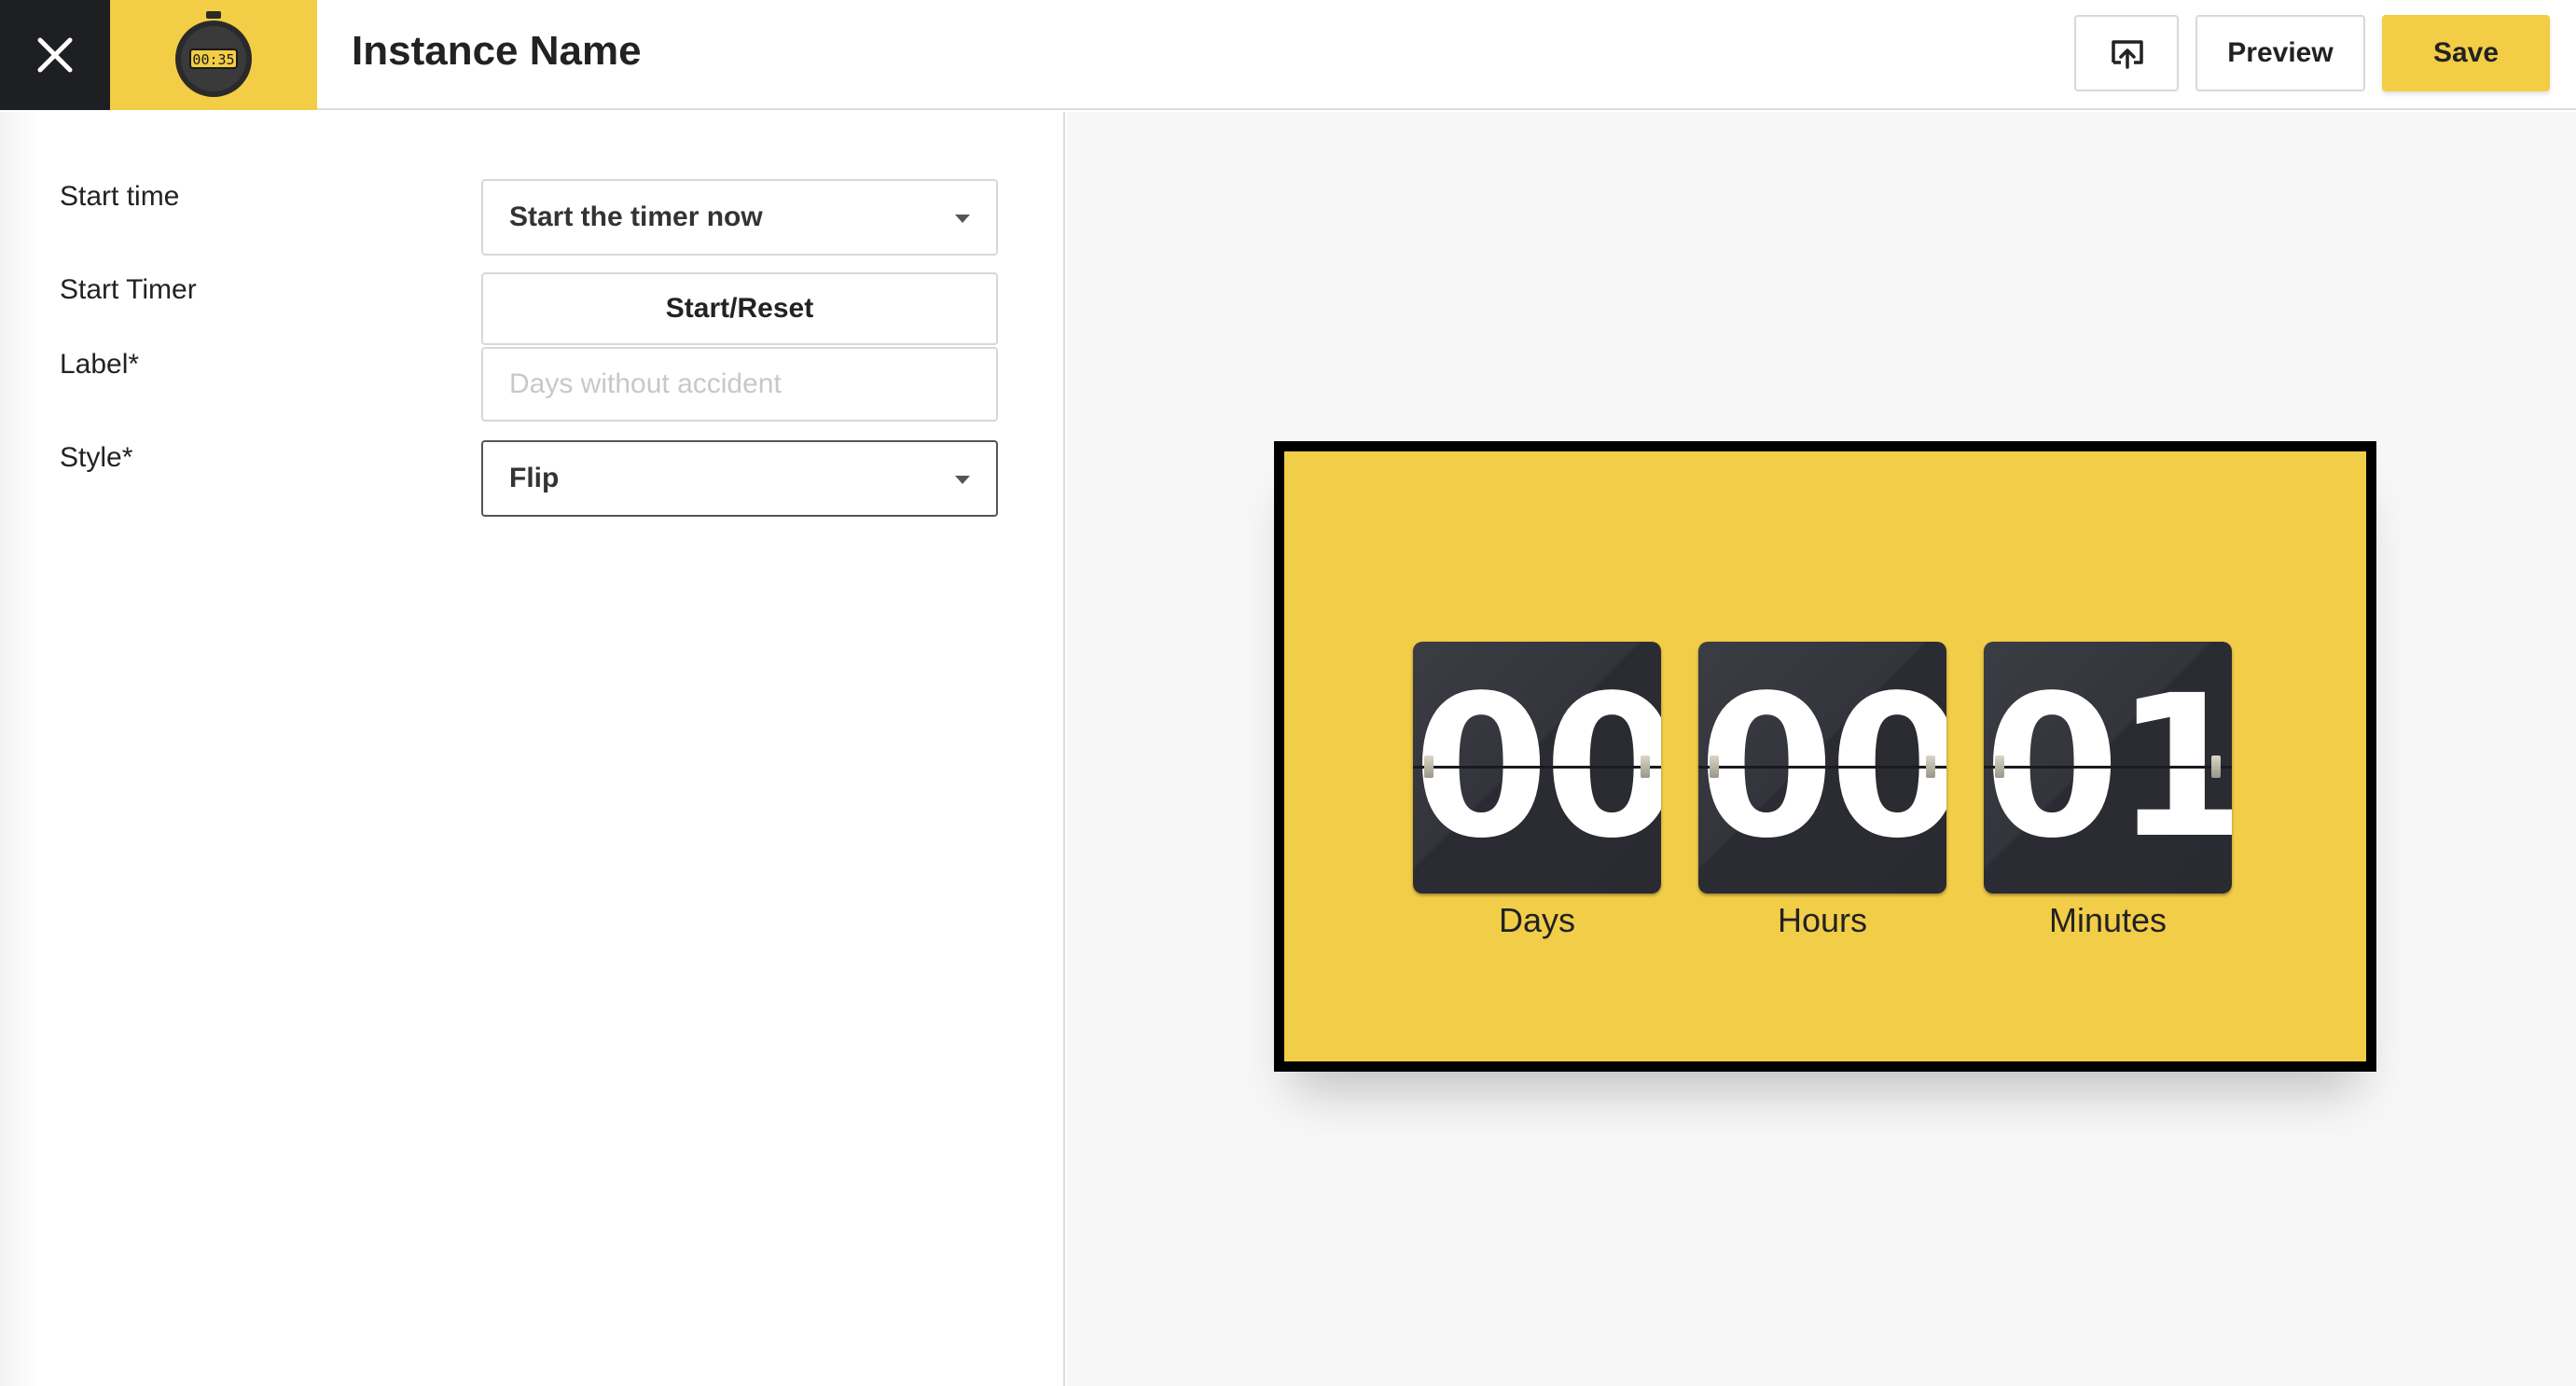 This screenshot has height=1386, width=2576. I want to click on cast-button, so click(2126, 53).